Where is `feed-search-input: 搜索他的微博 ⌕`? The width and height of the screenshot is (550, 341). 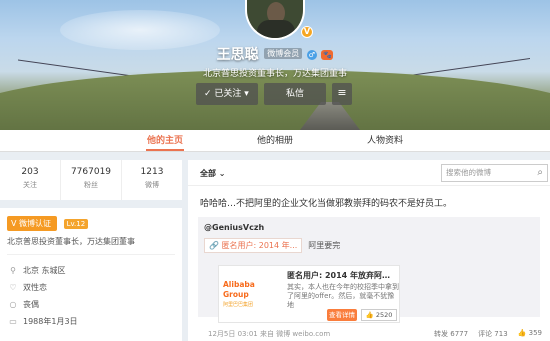 feed-search-input: 搜索他的微博 ⌕ is located at coordinates (494, 173).